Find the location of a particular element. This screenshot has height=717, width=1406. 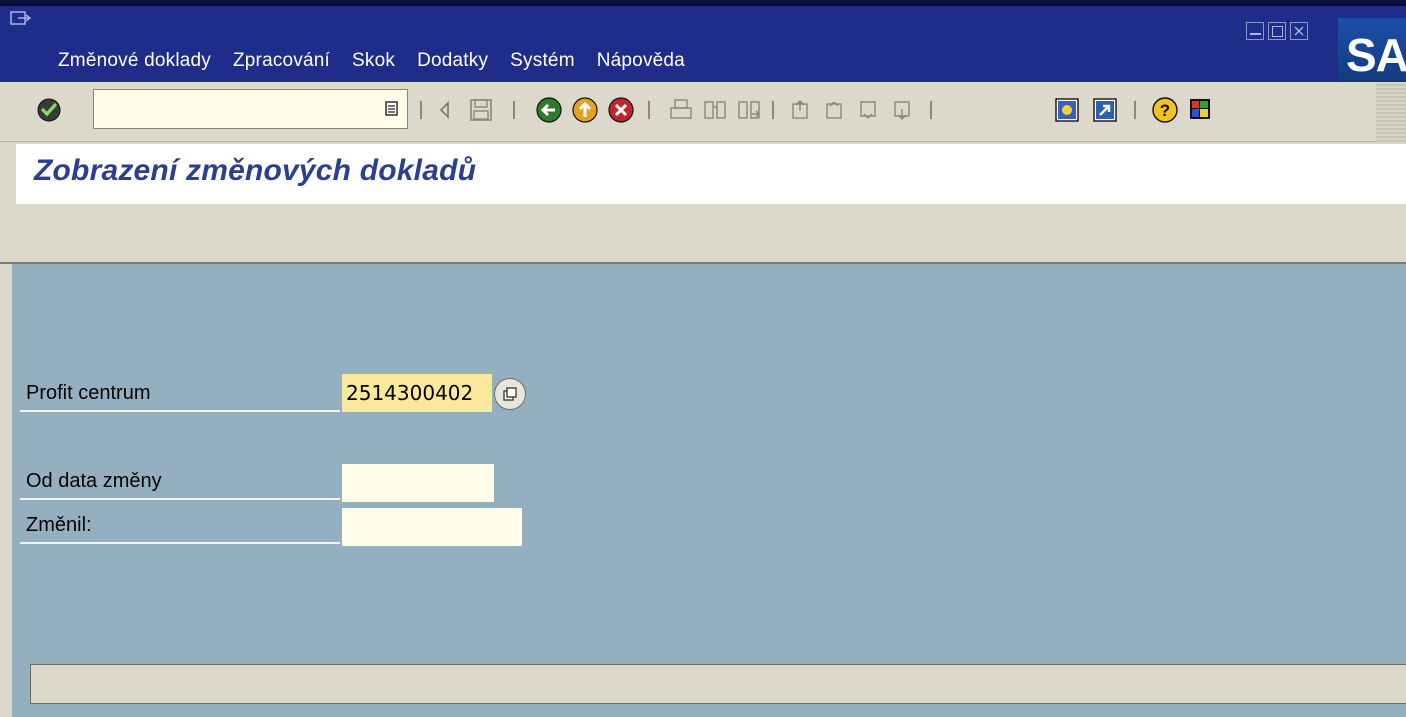

date-from-underline is located at coordinates (180, 499).